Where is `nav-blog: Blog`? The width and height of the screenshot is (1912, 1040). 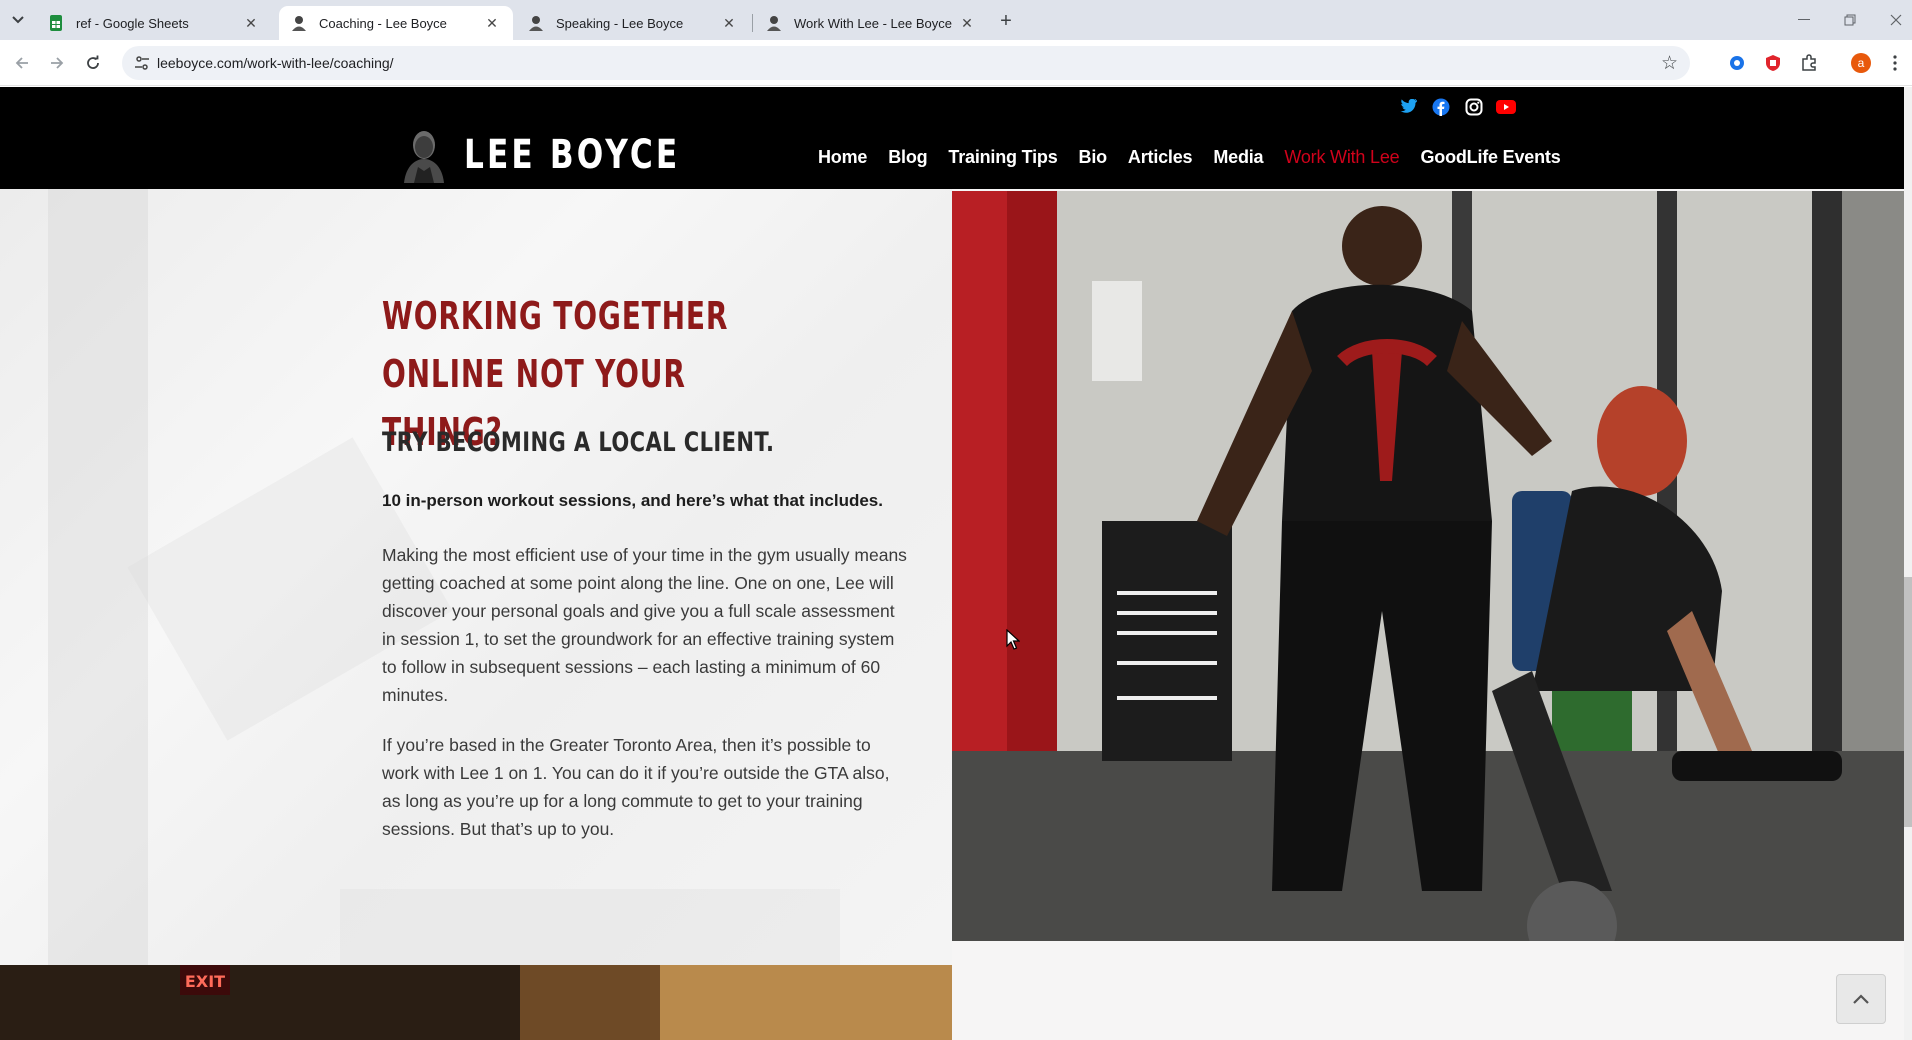
nav-blog: Blog is located at coordinates (907, 157).